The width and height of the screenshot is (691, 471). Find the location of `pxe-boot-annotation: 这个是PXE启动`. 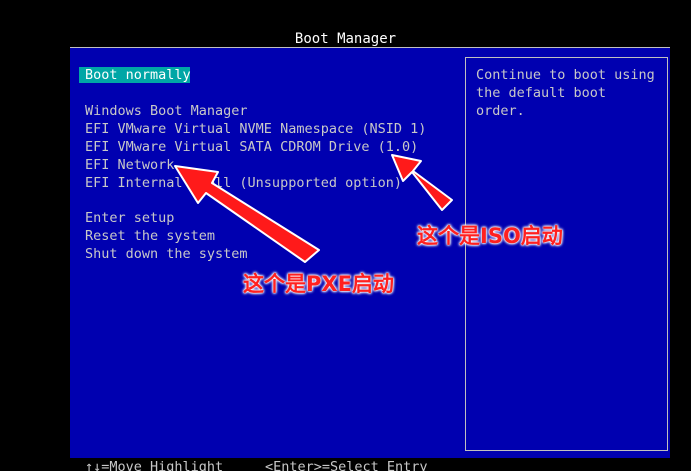

pxe-boot-annotation: 这个是PXE启动 is located at coordinates (318, 284).